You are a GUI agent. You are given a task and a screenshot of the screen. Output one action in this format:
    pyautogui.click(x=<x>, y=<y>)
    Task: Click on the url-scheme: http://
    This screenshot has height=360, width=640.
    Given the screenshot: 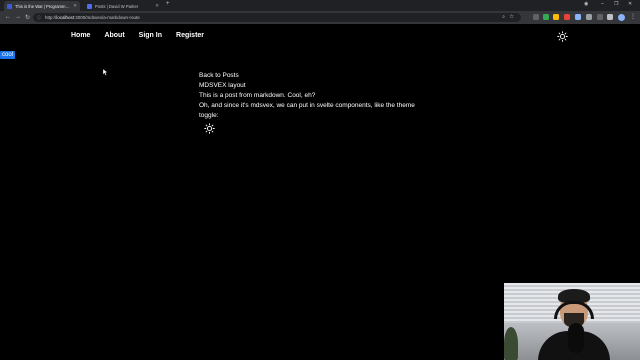 What is the action you would take?
    pyautogui.click(x=51, y=17)
    